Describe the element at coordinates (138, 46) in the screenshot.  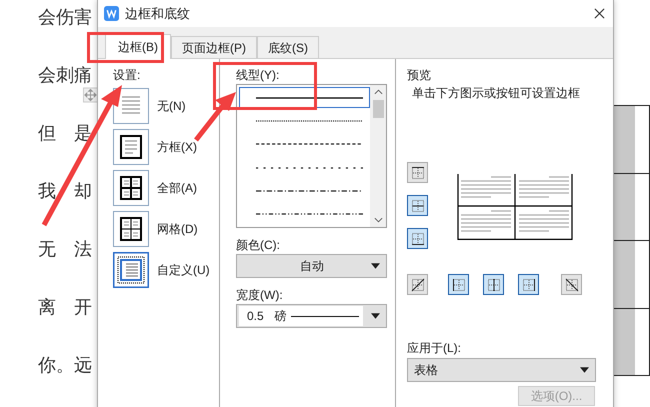
I see `tab: 边框(B)` at that location.